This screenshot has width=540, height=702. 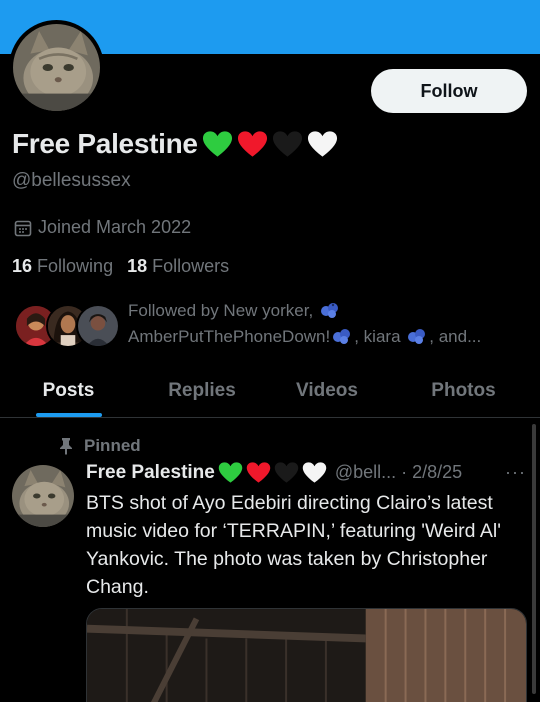 I want to click on tab-label: Posts, so click(x=68, y=390).